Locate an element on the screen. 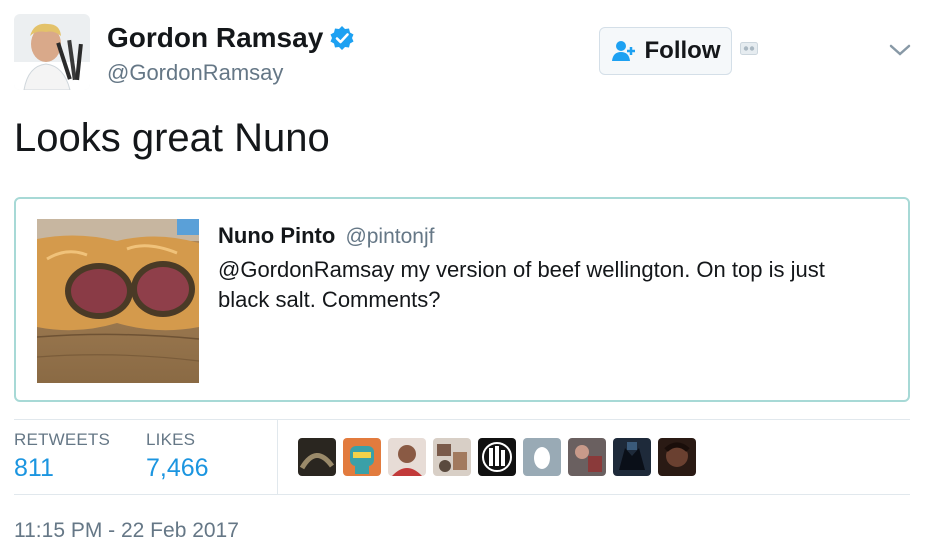 Image resolution: width=948 pixels, height=556 pixels. follow-button: Follow is located at coordinates (665, 51).